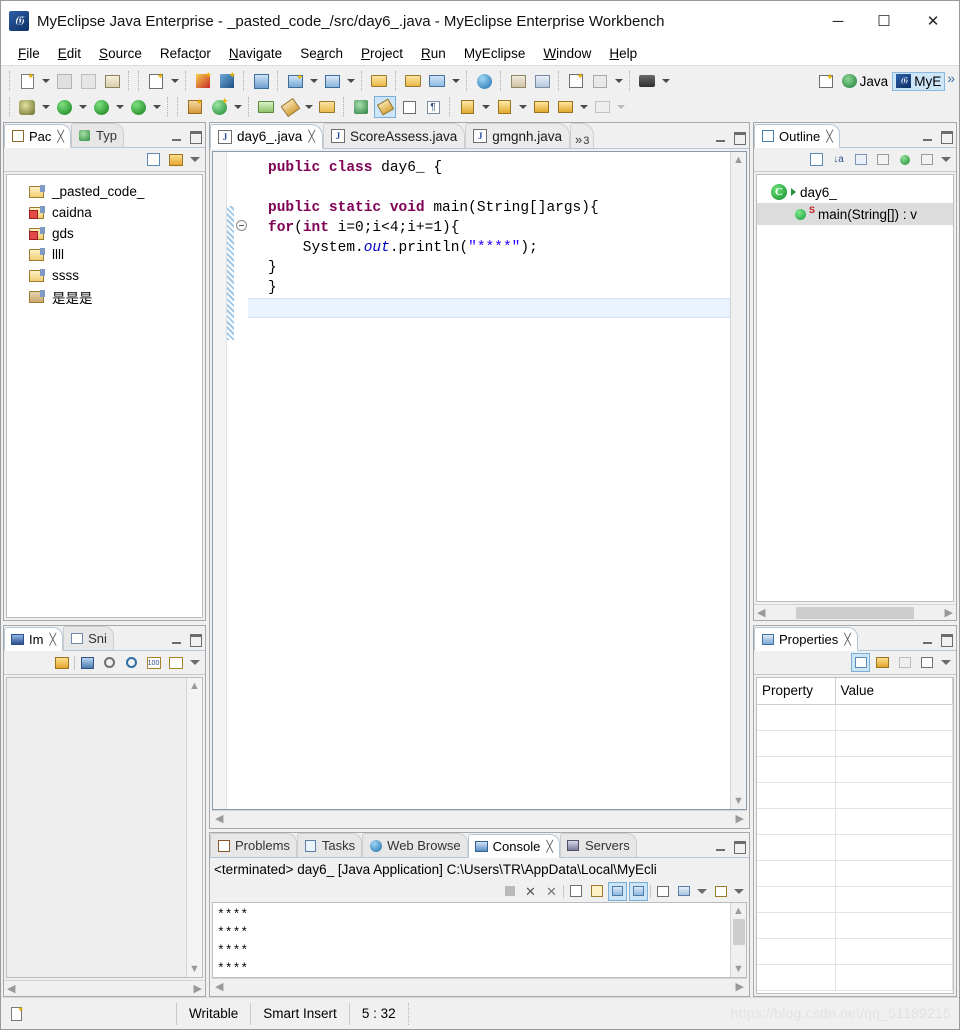 The height and width of the screenshot is (1030, 960). What do you see at coordinates (64, 81) in the screenshot?
I see `save-icon` at bounding box center [64, 81].